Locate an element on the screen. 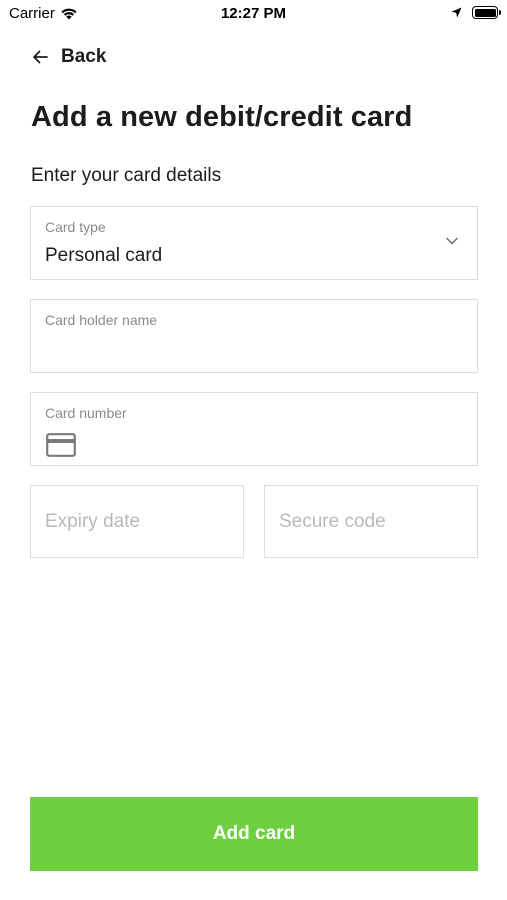  back-button: Back is located at coordinates (69, 57).